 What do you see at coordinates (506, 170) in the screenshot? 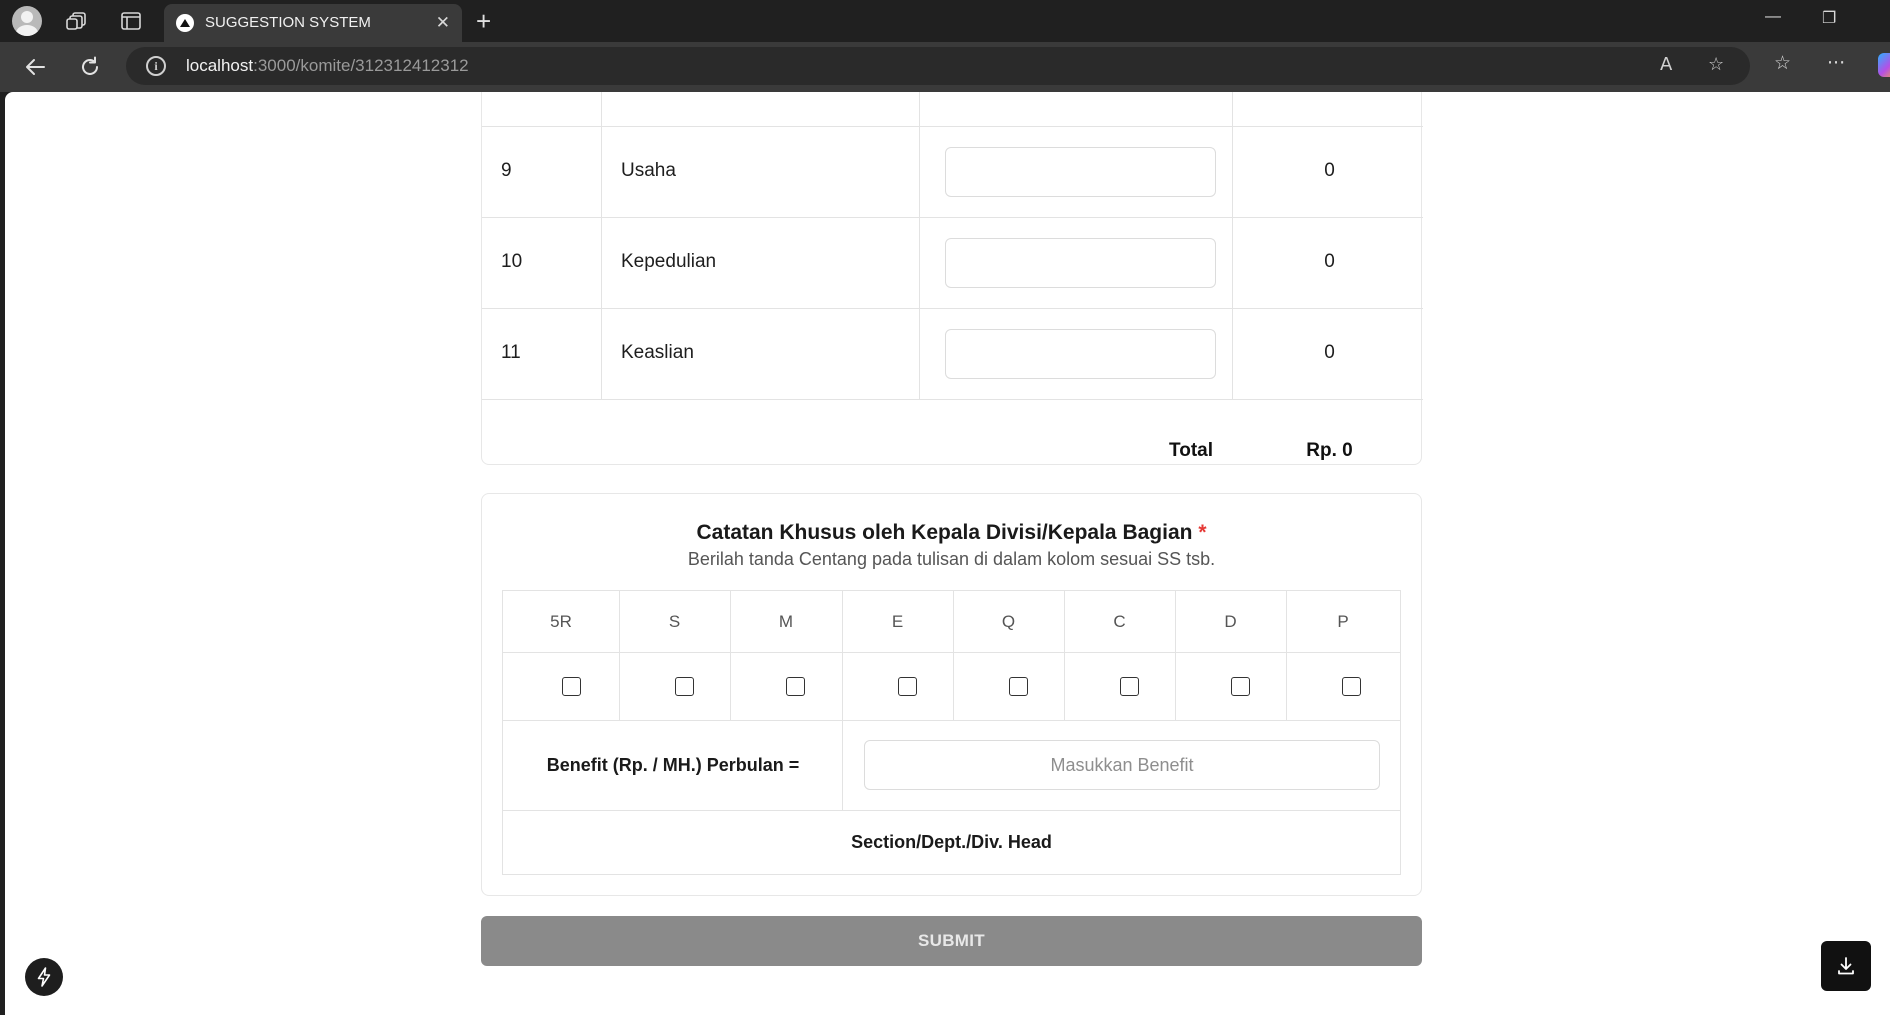
I see `row-number: 9` at bounding box center [506, 170].